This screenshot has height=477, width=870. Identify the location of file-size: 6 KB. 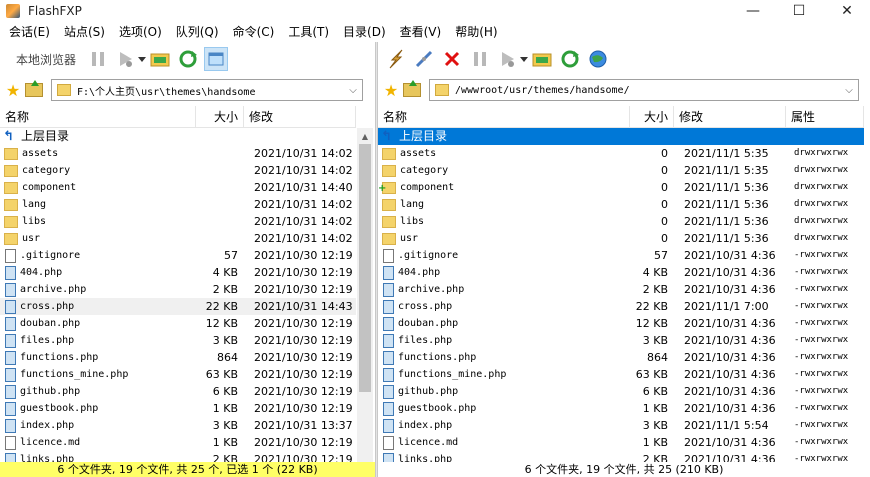
(655, 391).